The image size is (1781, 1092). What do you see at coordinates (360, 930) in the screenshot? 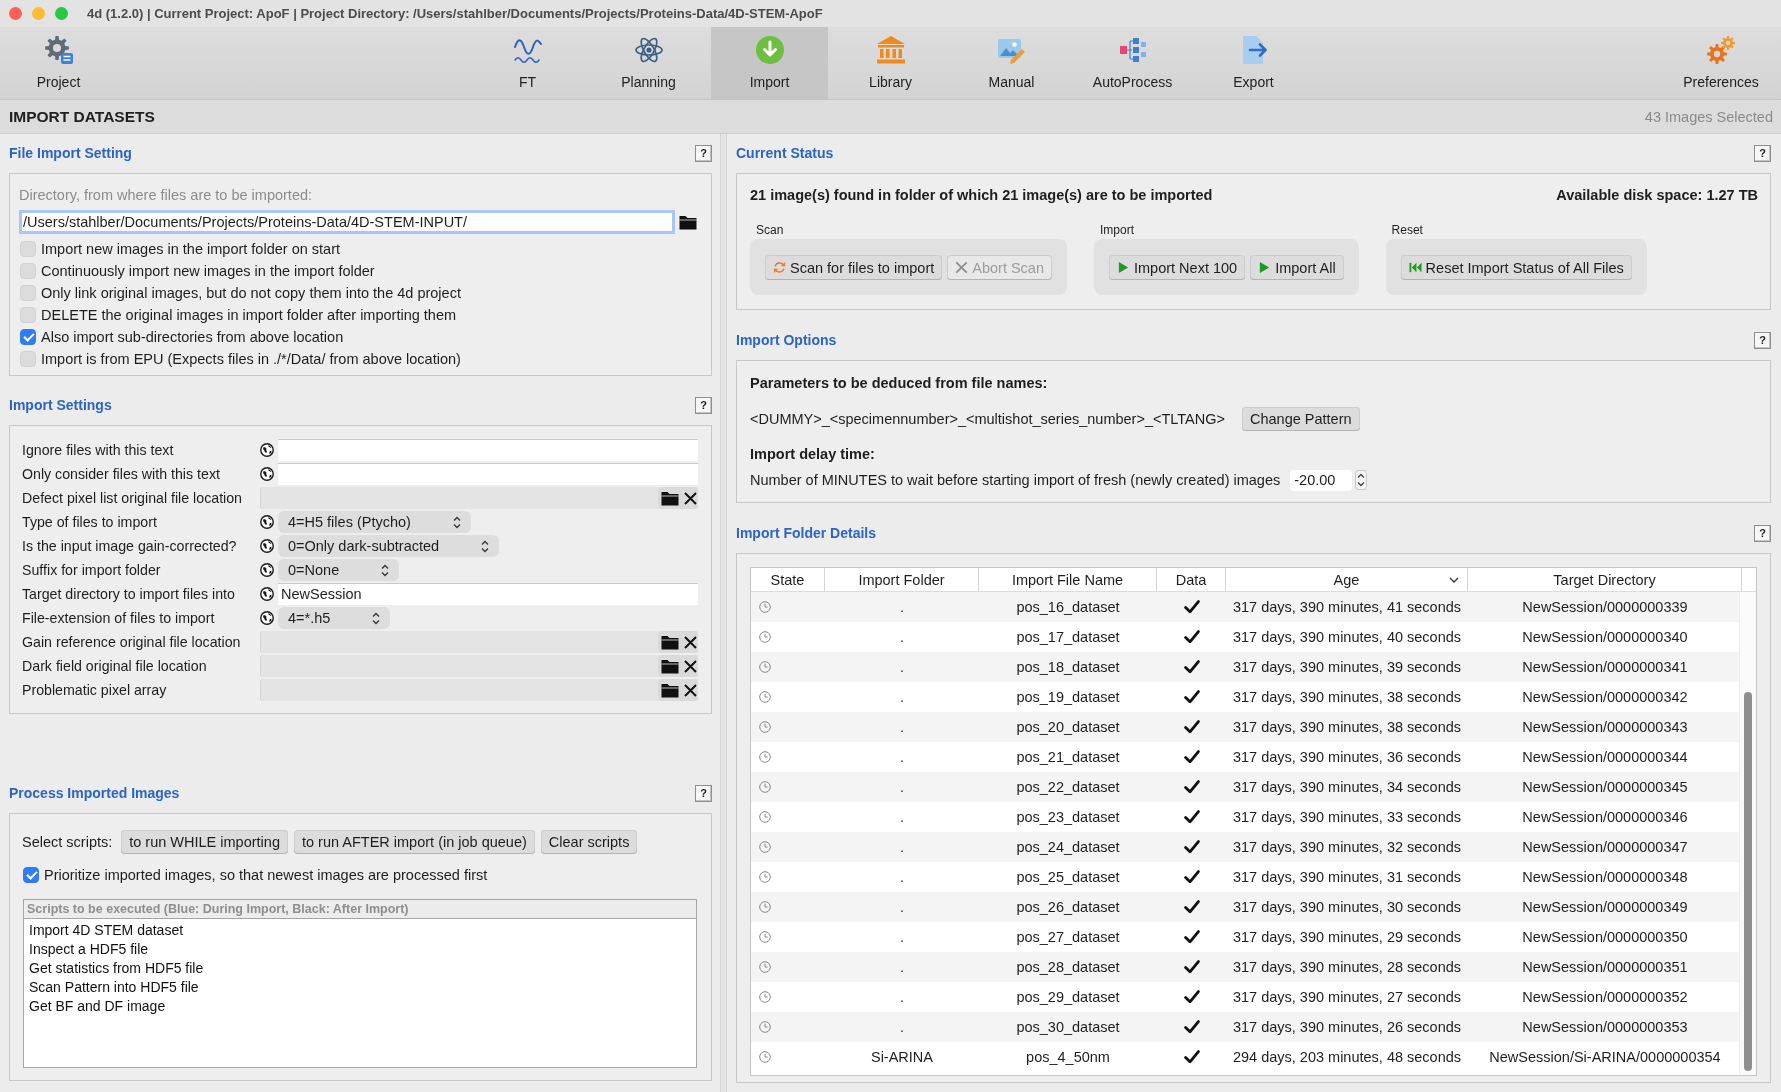
I see `list-item: Import 4D STEM dataset` at bounding box center [360, 930].